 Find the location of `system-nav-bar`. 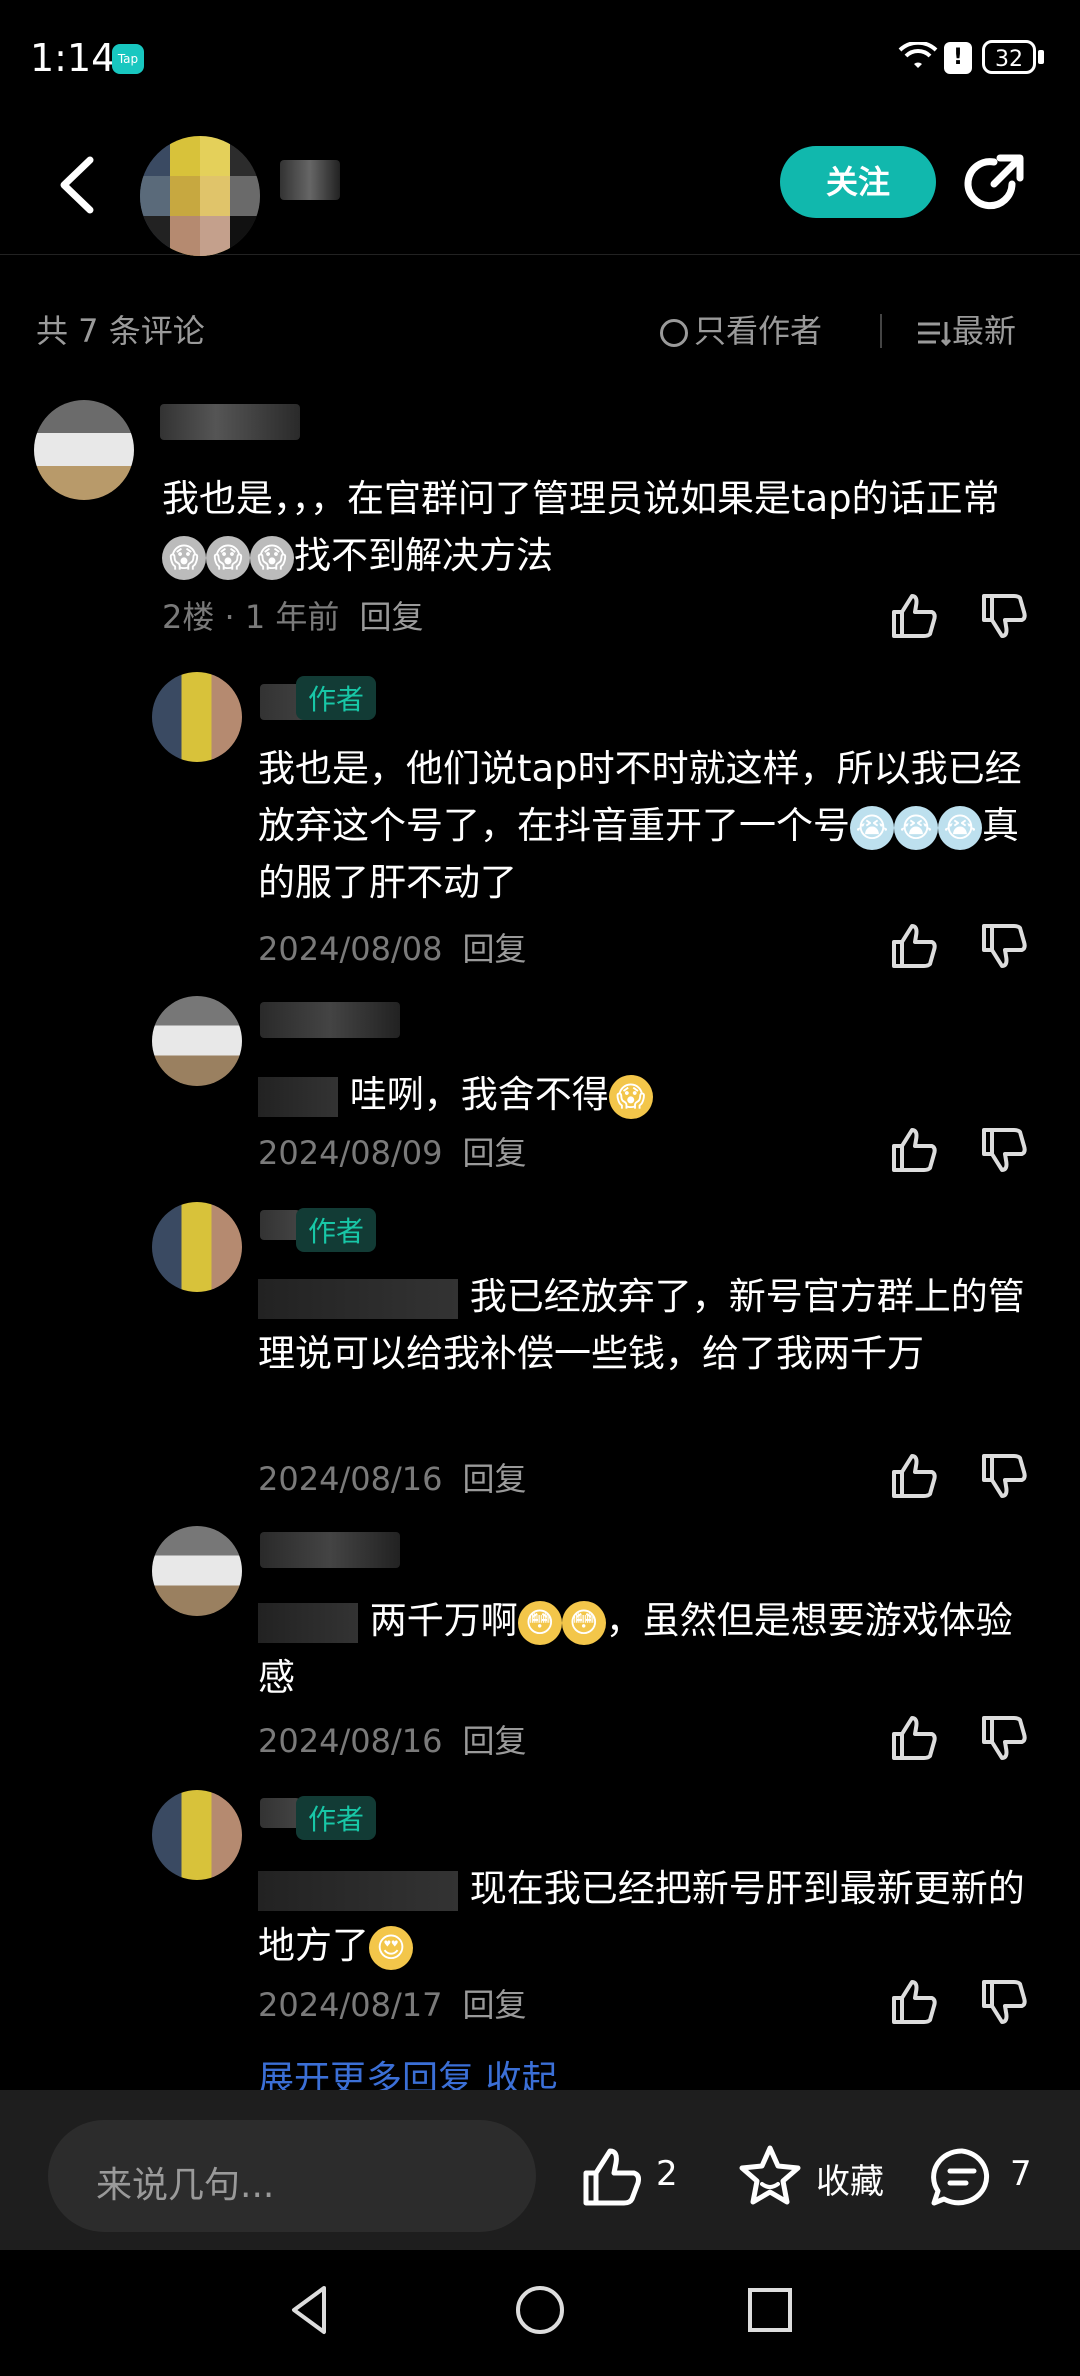

system-nav-bar is located at coordinates (540, 2313).